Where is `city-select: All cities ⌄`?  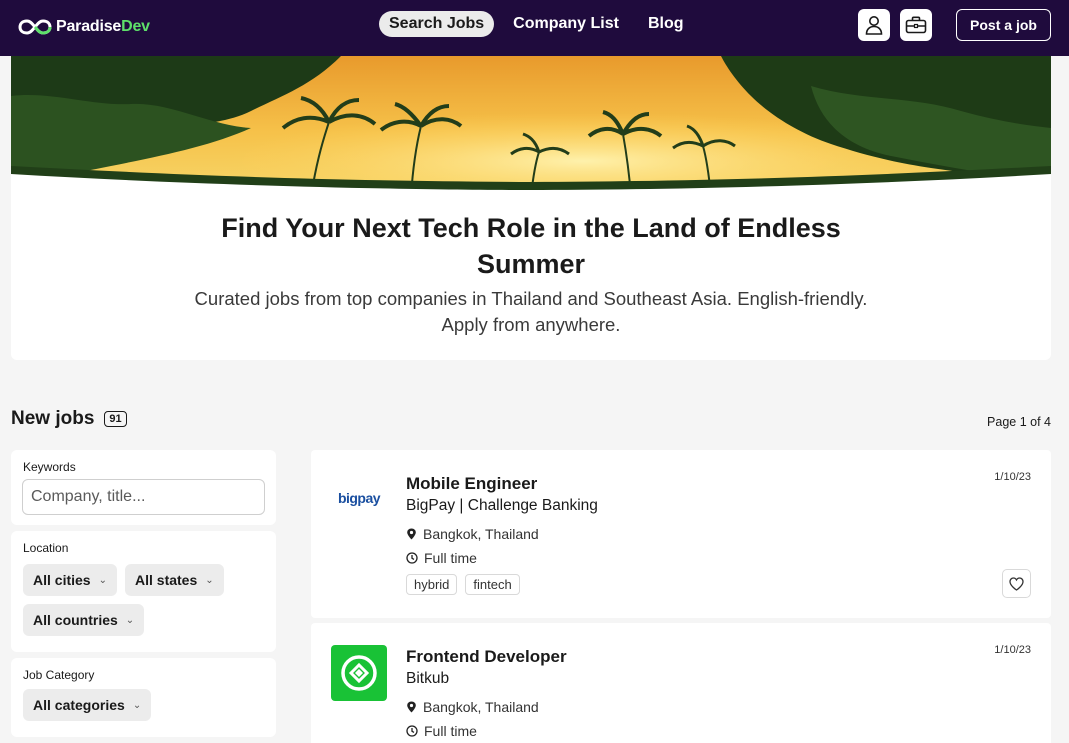 city-select: All cities ⌄ is located at coordinates (70, 580).